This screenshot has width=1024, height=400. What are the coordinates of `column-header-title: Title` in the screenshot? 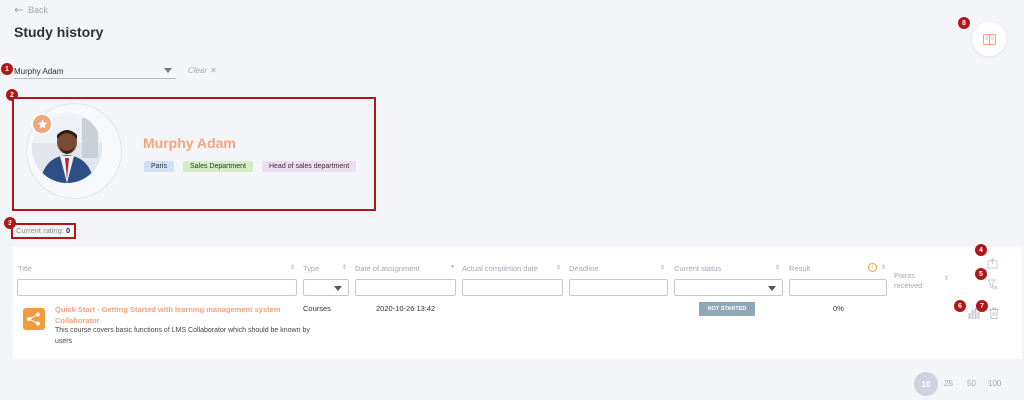 It's located at (25, 268).